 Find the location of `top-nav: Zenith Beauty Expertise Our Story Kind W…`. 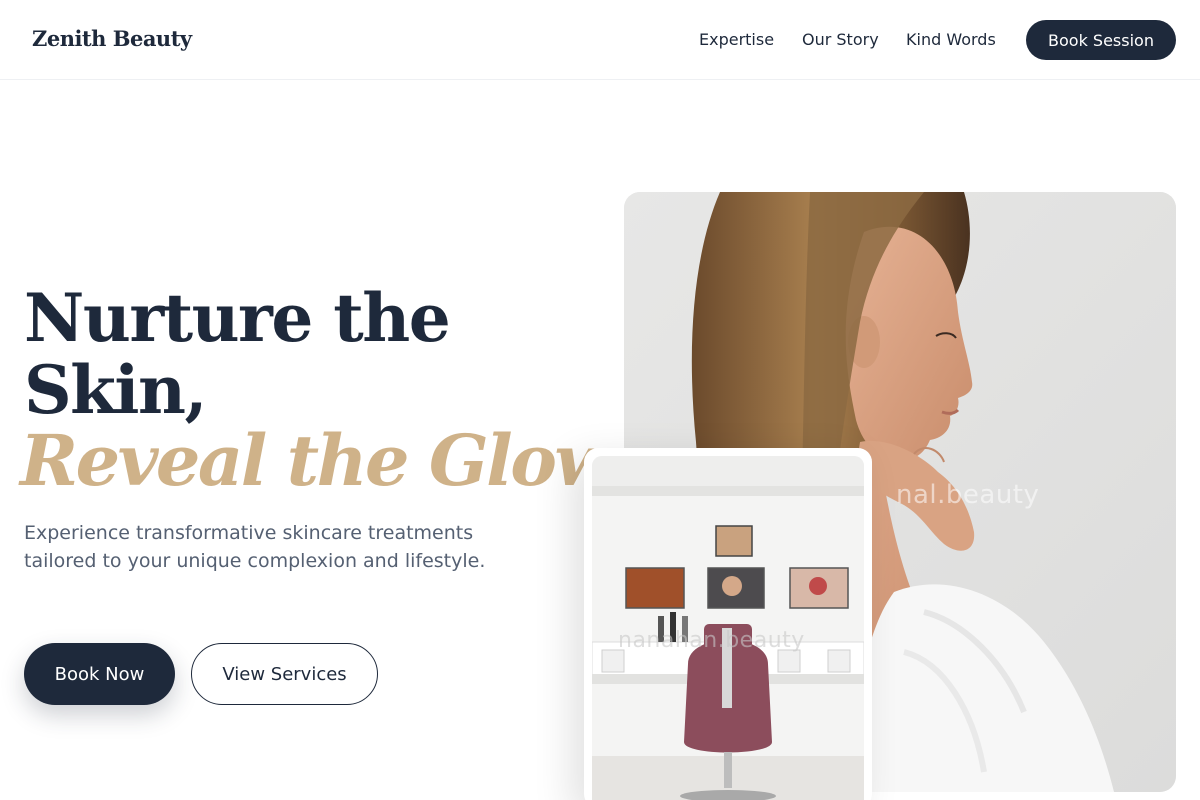

top-nav: Zenith Beauty Expertise Our Story Kind W… is located at coordinates (600, 40).